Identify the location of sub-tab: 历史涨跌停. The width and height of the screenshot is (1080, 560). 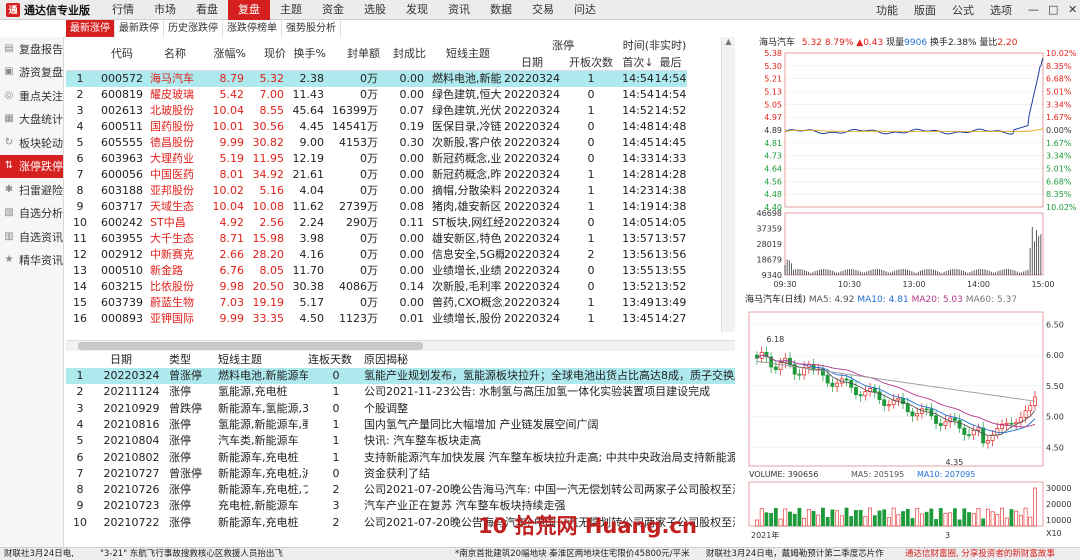
(193, 28).